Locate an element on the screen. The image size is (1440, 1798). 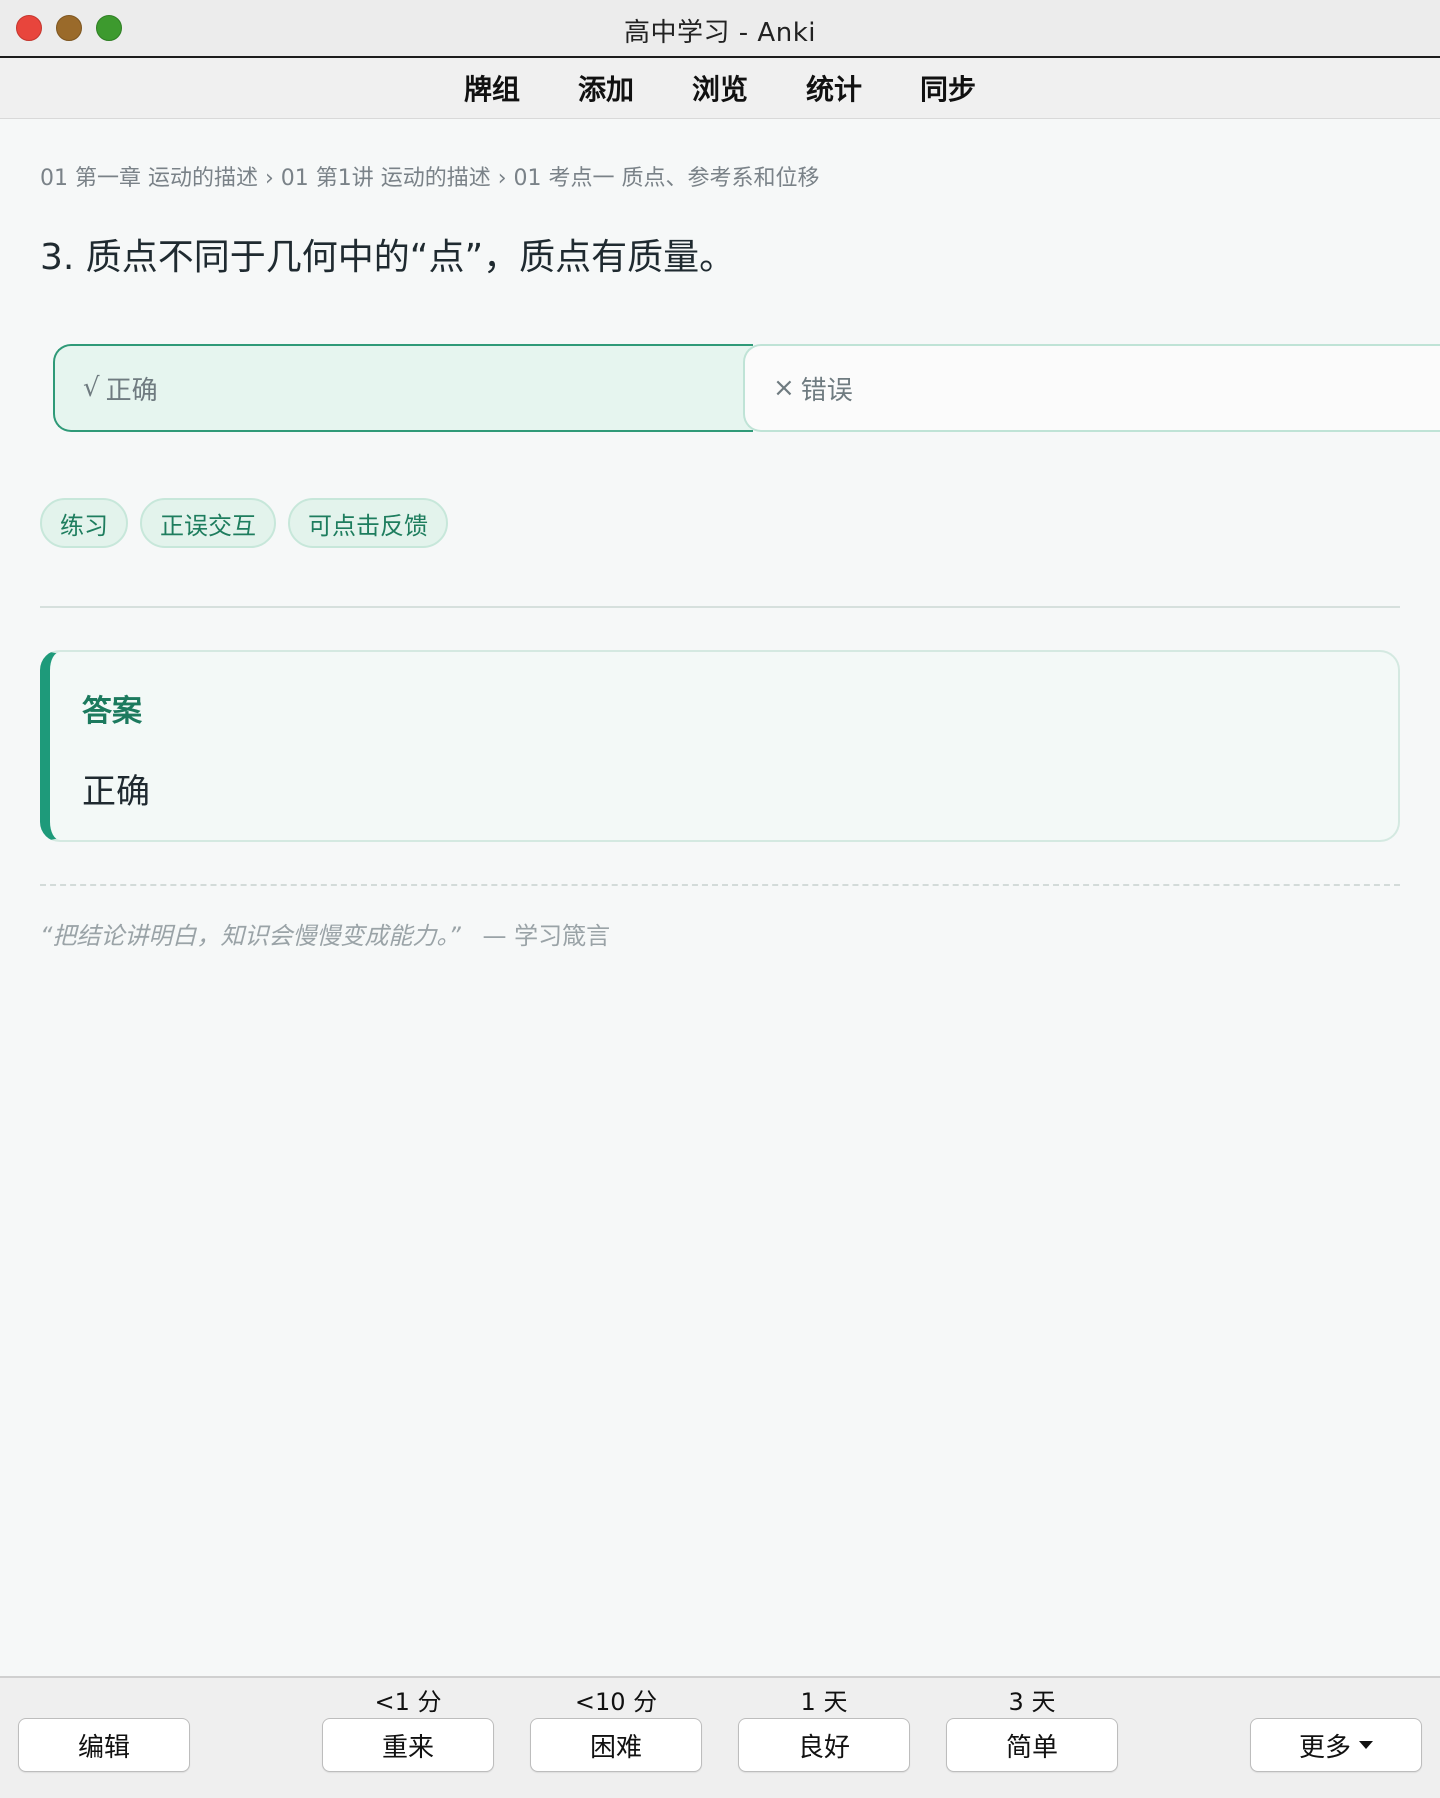
easy-interval: 3 天 is located at coordinates (1032, 1702).